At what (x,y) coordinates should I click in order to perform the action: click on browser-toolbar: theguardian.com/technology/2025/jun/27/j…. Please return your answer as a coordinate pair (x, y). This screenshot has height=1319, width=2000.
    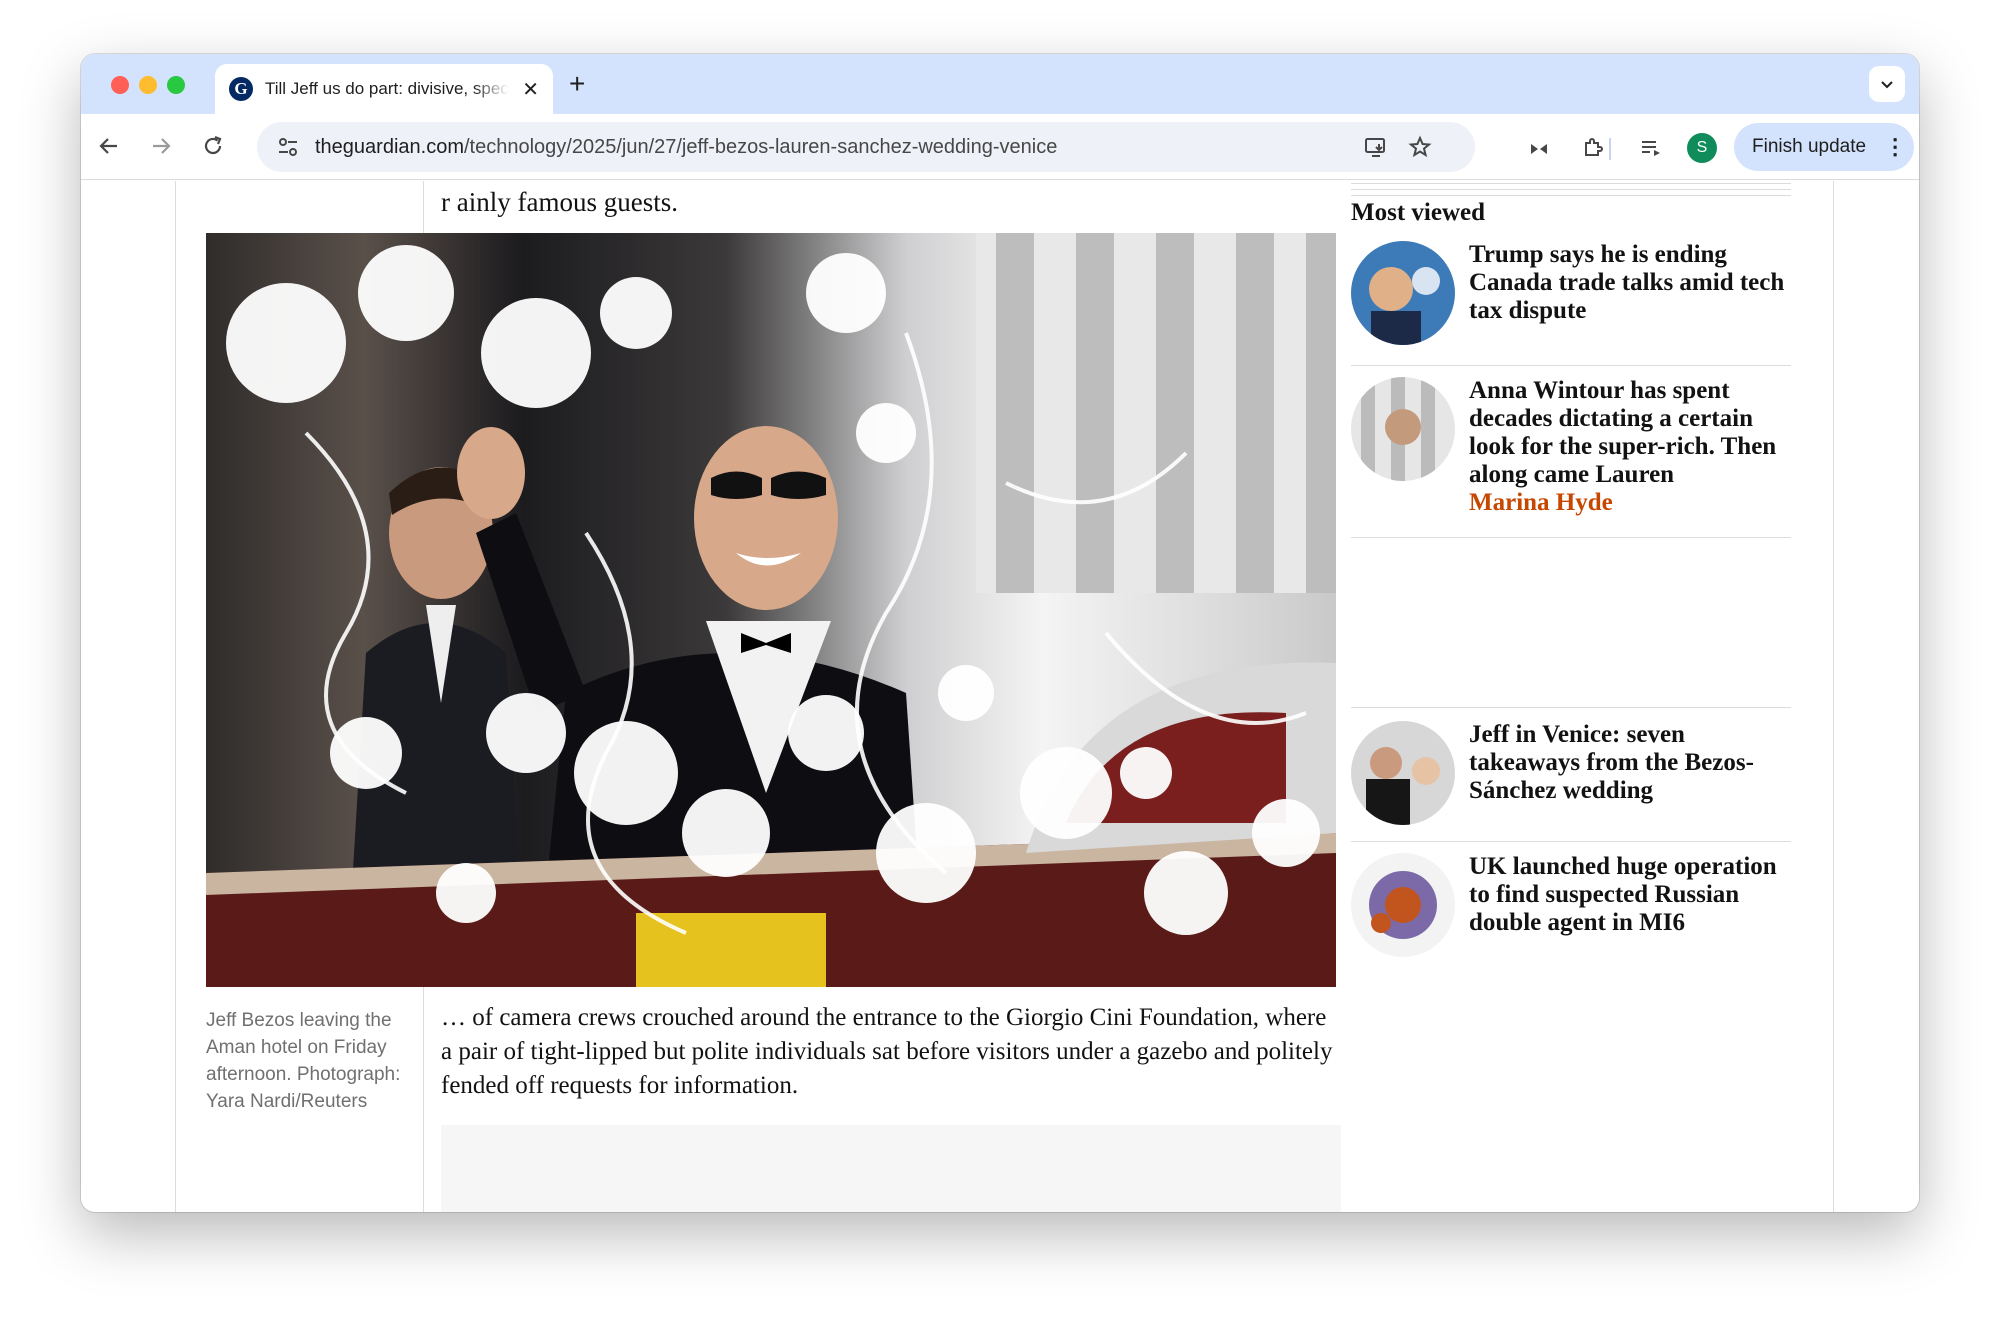
    Looking at the image, I should click on (1000, 147).